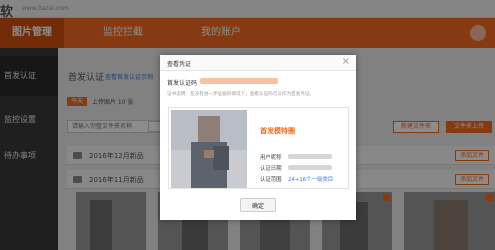 This screenshot has width=495, height=250. Describe the element at coordinates (239, 81) in the screenshot. I see `cert-code-value` at that location.